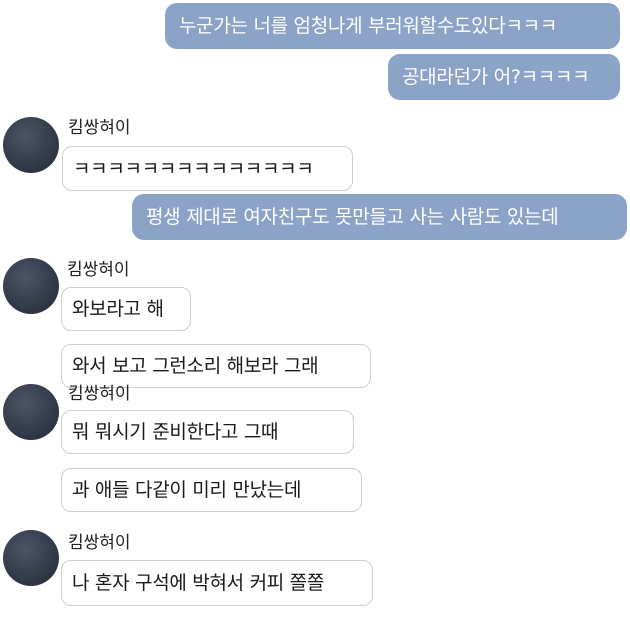  I want to click on incoming-message: 나 혼자 구석에 박혀서 커피 쫄쫄, so click(217, 583).